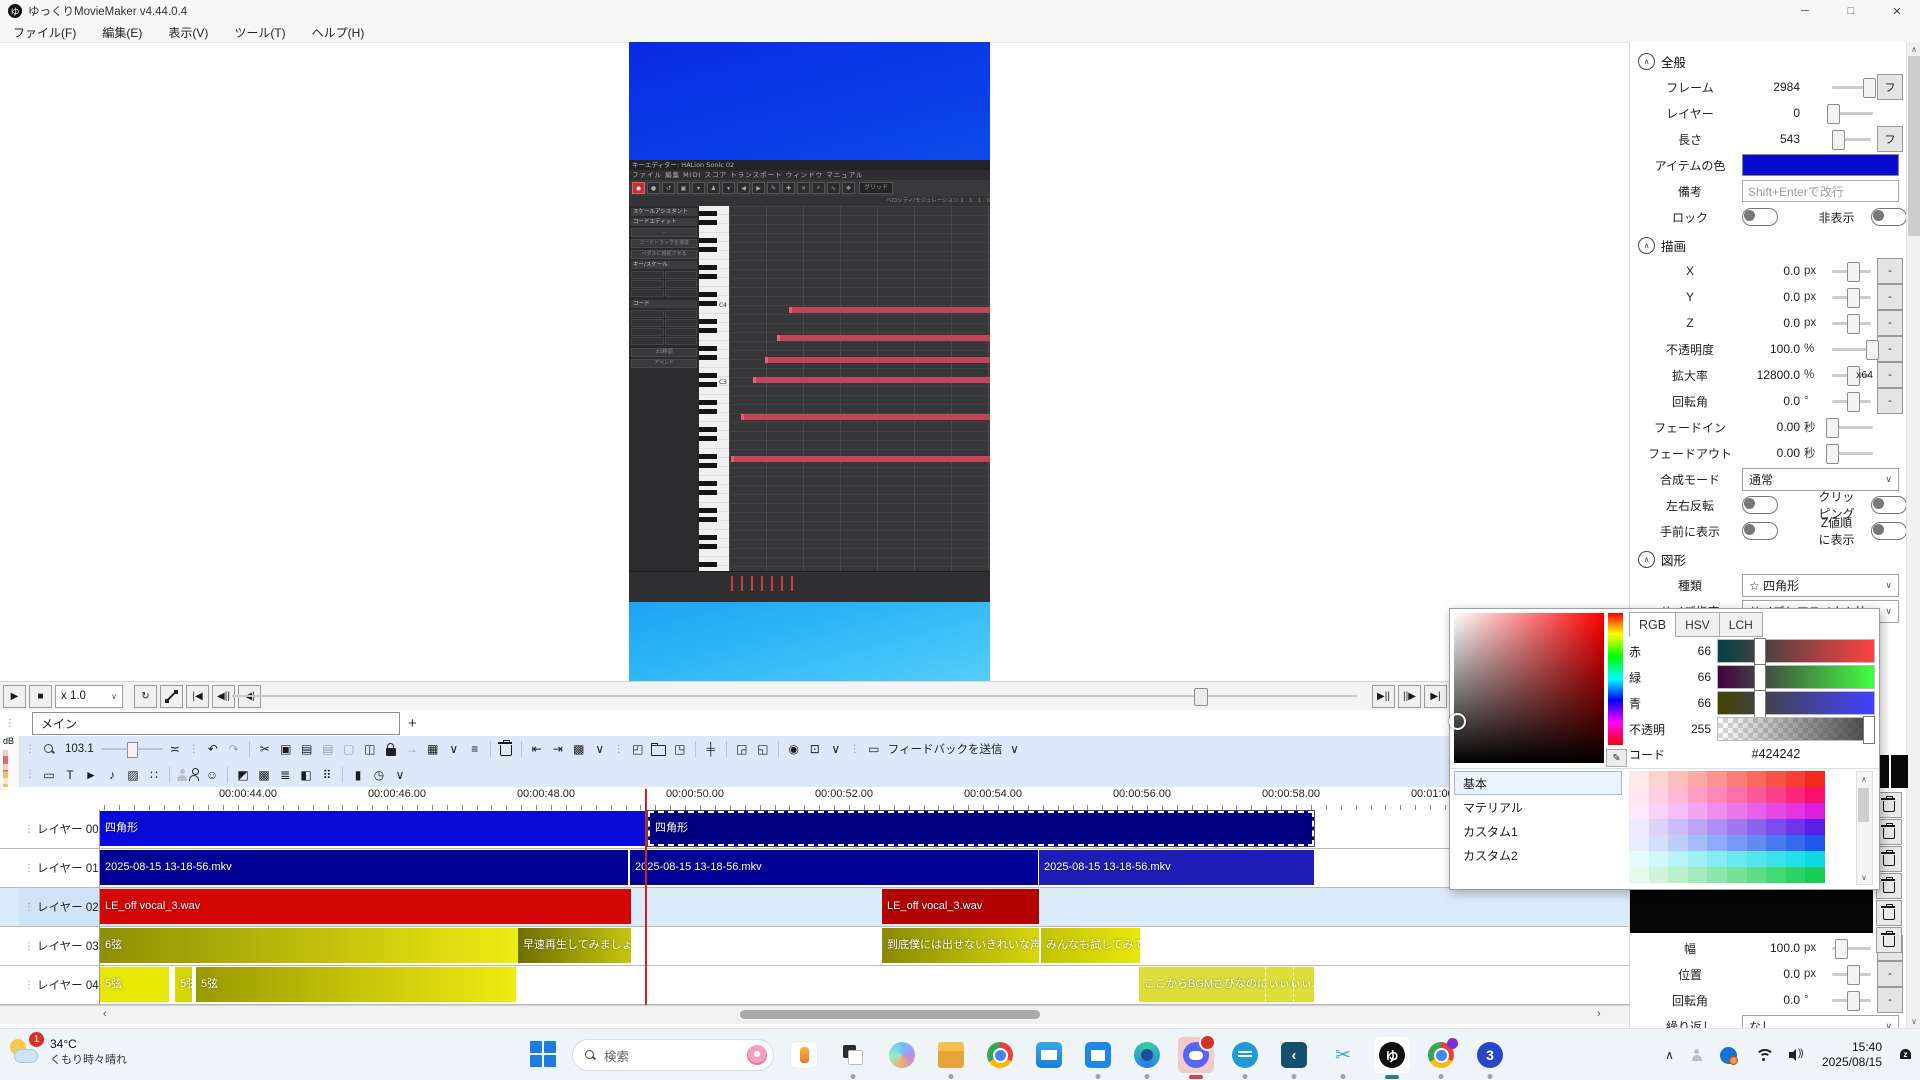  I want to click on timeline-clip: 5弦, so click(356, 984).